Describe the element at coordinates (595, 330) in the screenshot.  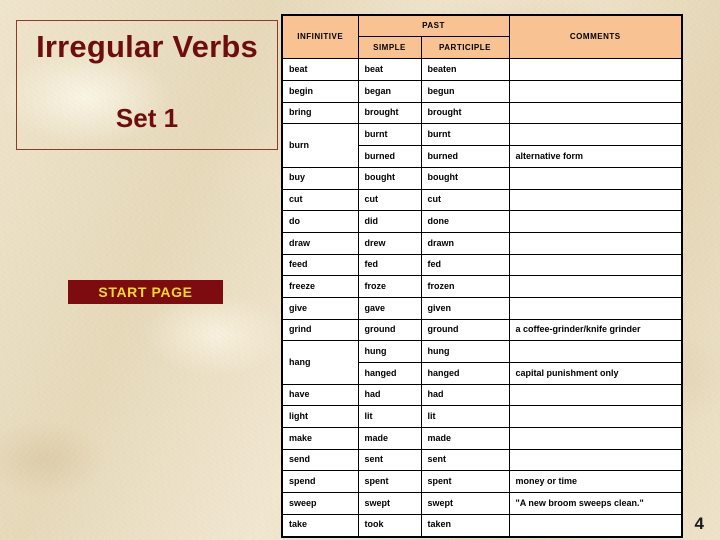
I see `cell-comments: a coffee-grinder/knife grinder` at that location.